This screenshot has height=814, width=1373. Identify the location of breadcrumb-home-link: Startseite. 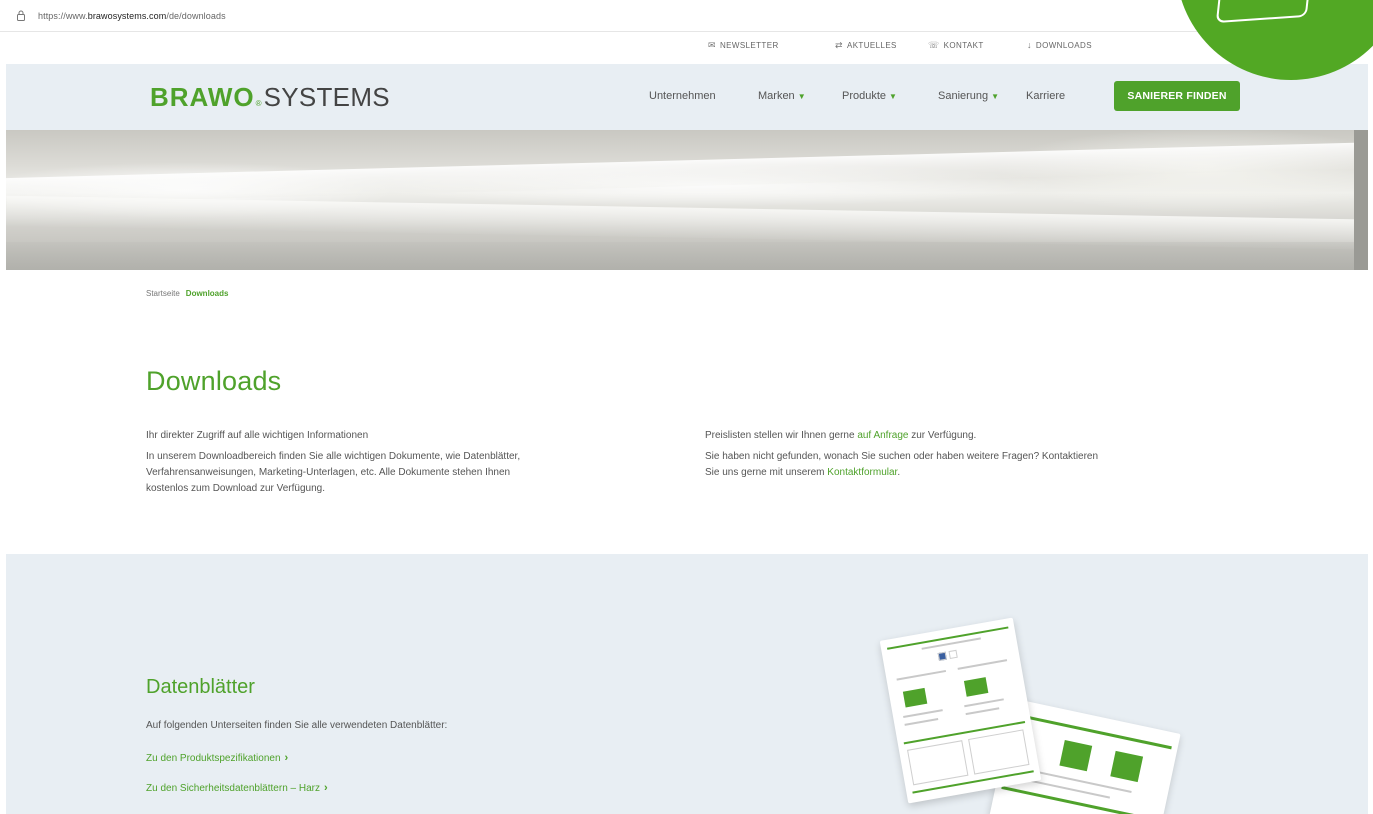
(163, 293).